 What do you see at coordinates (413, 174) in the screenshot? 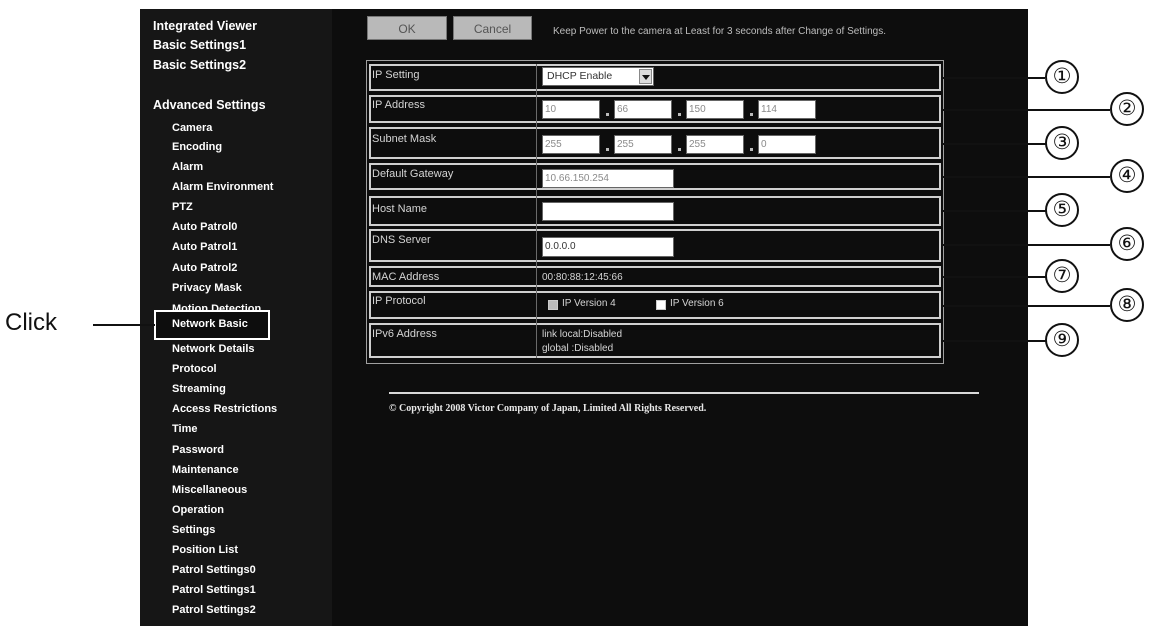
I see `label-default-gateway: Default Gateway` at bounding box center [413, 174].